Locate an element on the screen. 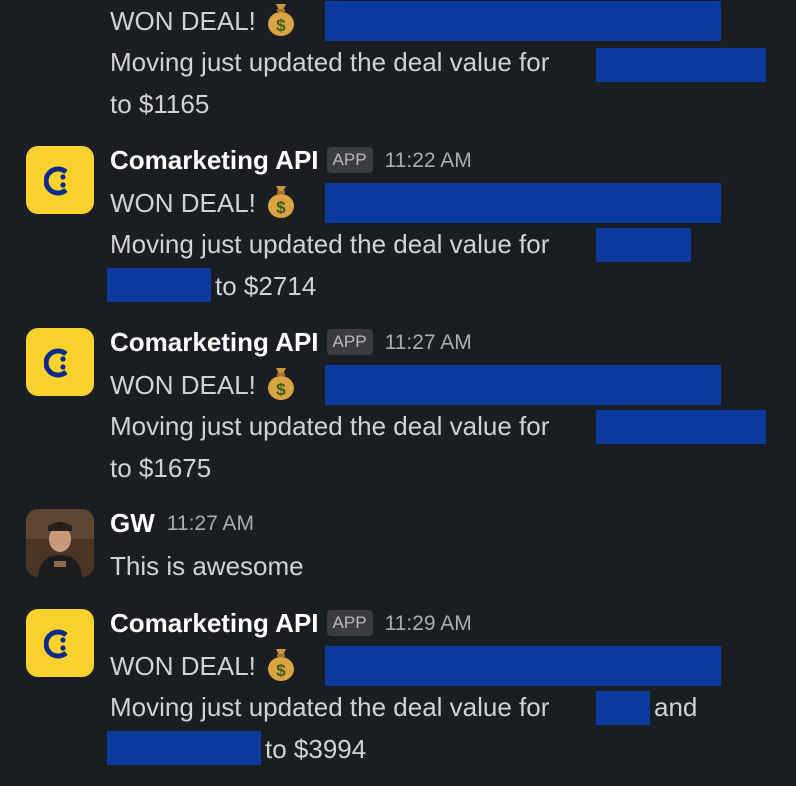 The height and width of the screenshot is (786, 796). timestamp: 11:29 AM is located at coordinates (428, 623).